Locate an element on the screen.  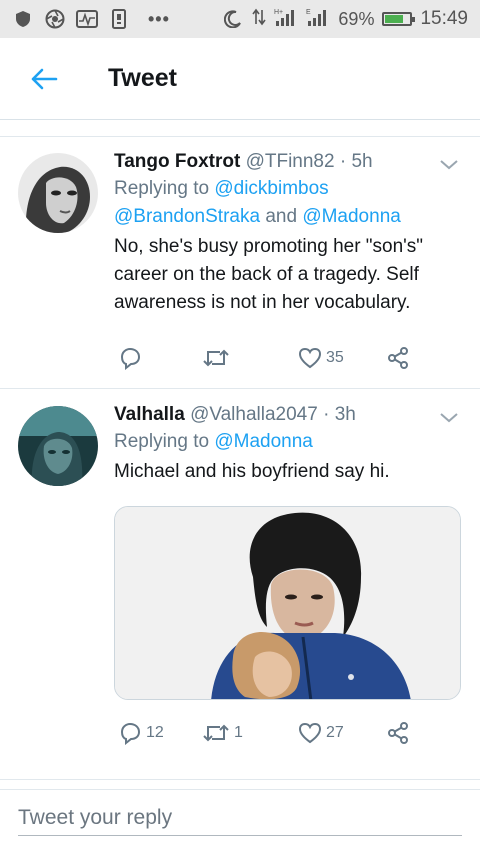
previous-tweet-edge is located at coordinates (240, 129).